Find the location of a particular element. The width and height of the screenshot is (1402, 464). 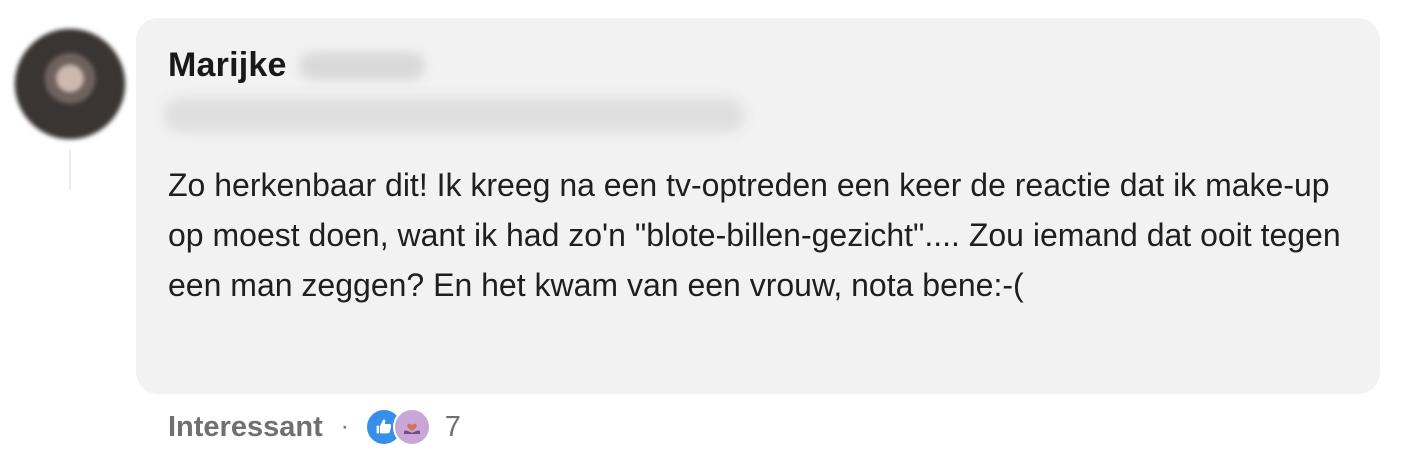

comment-meta: Interessant · 7 is located at coordinates (314, 427).